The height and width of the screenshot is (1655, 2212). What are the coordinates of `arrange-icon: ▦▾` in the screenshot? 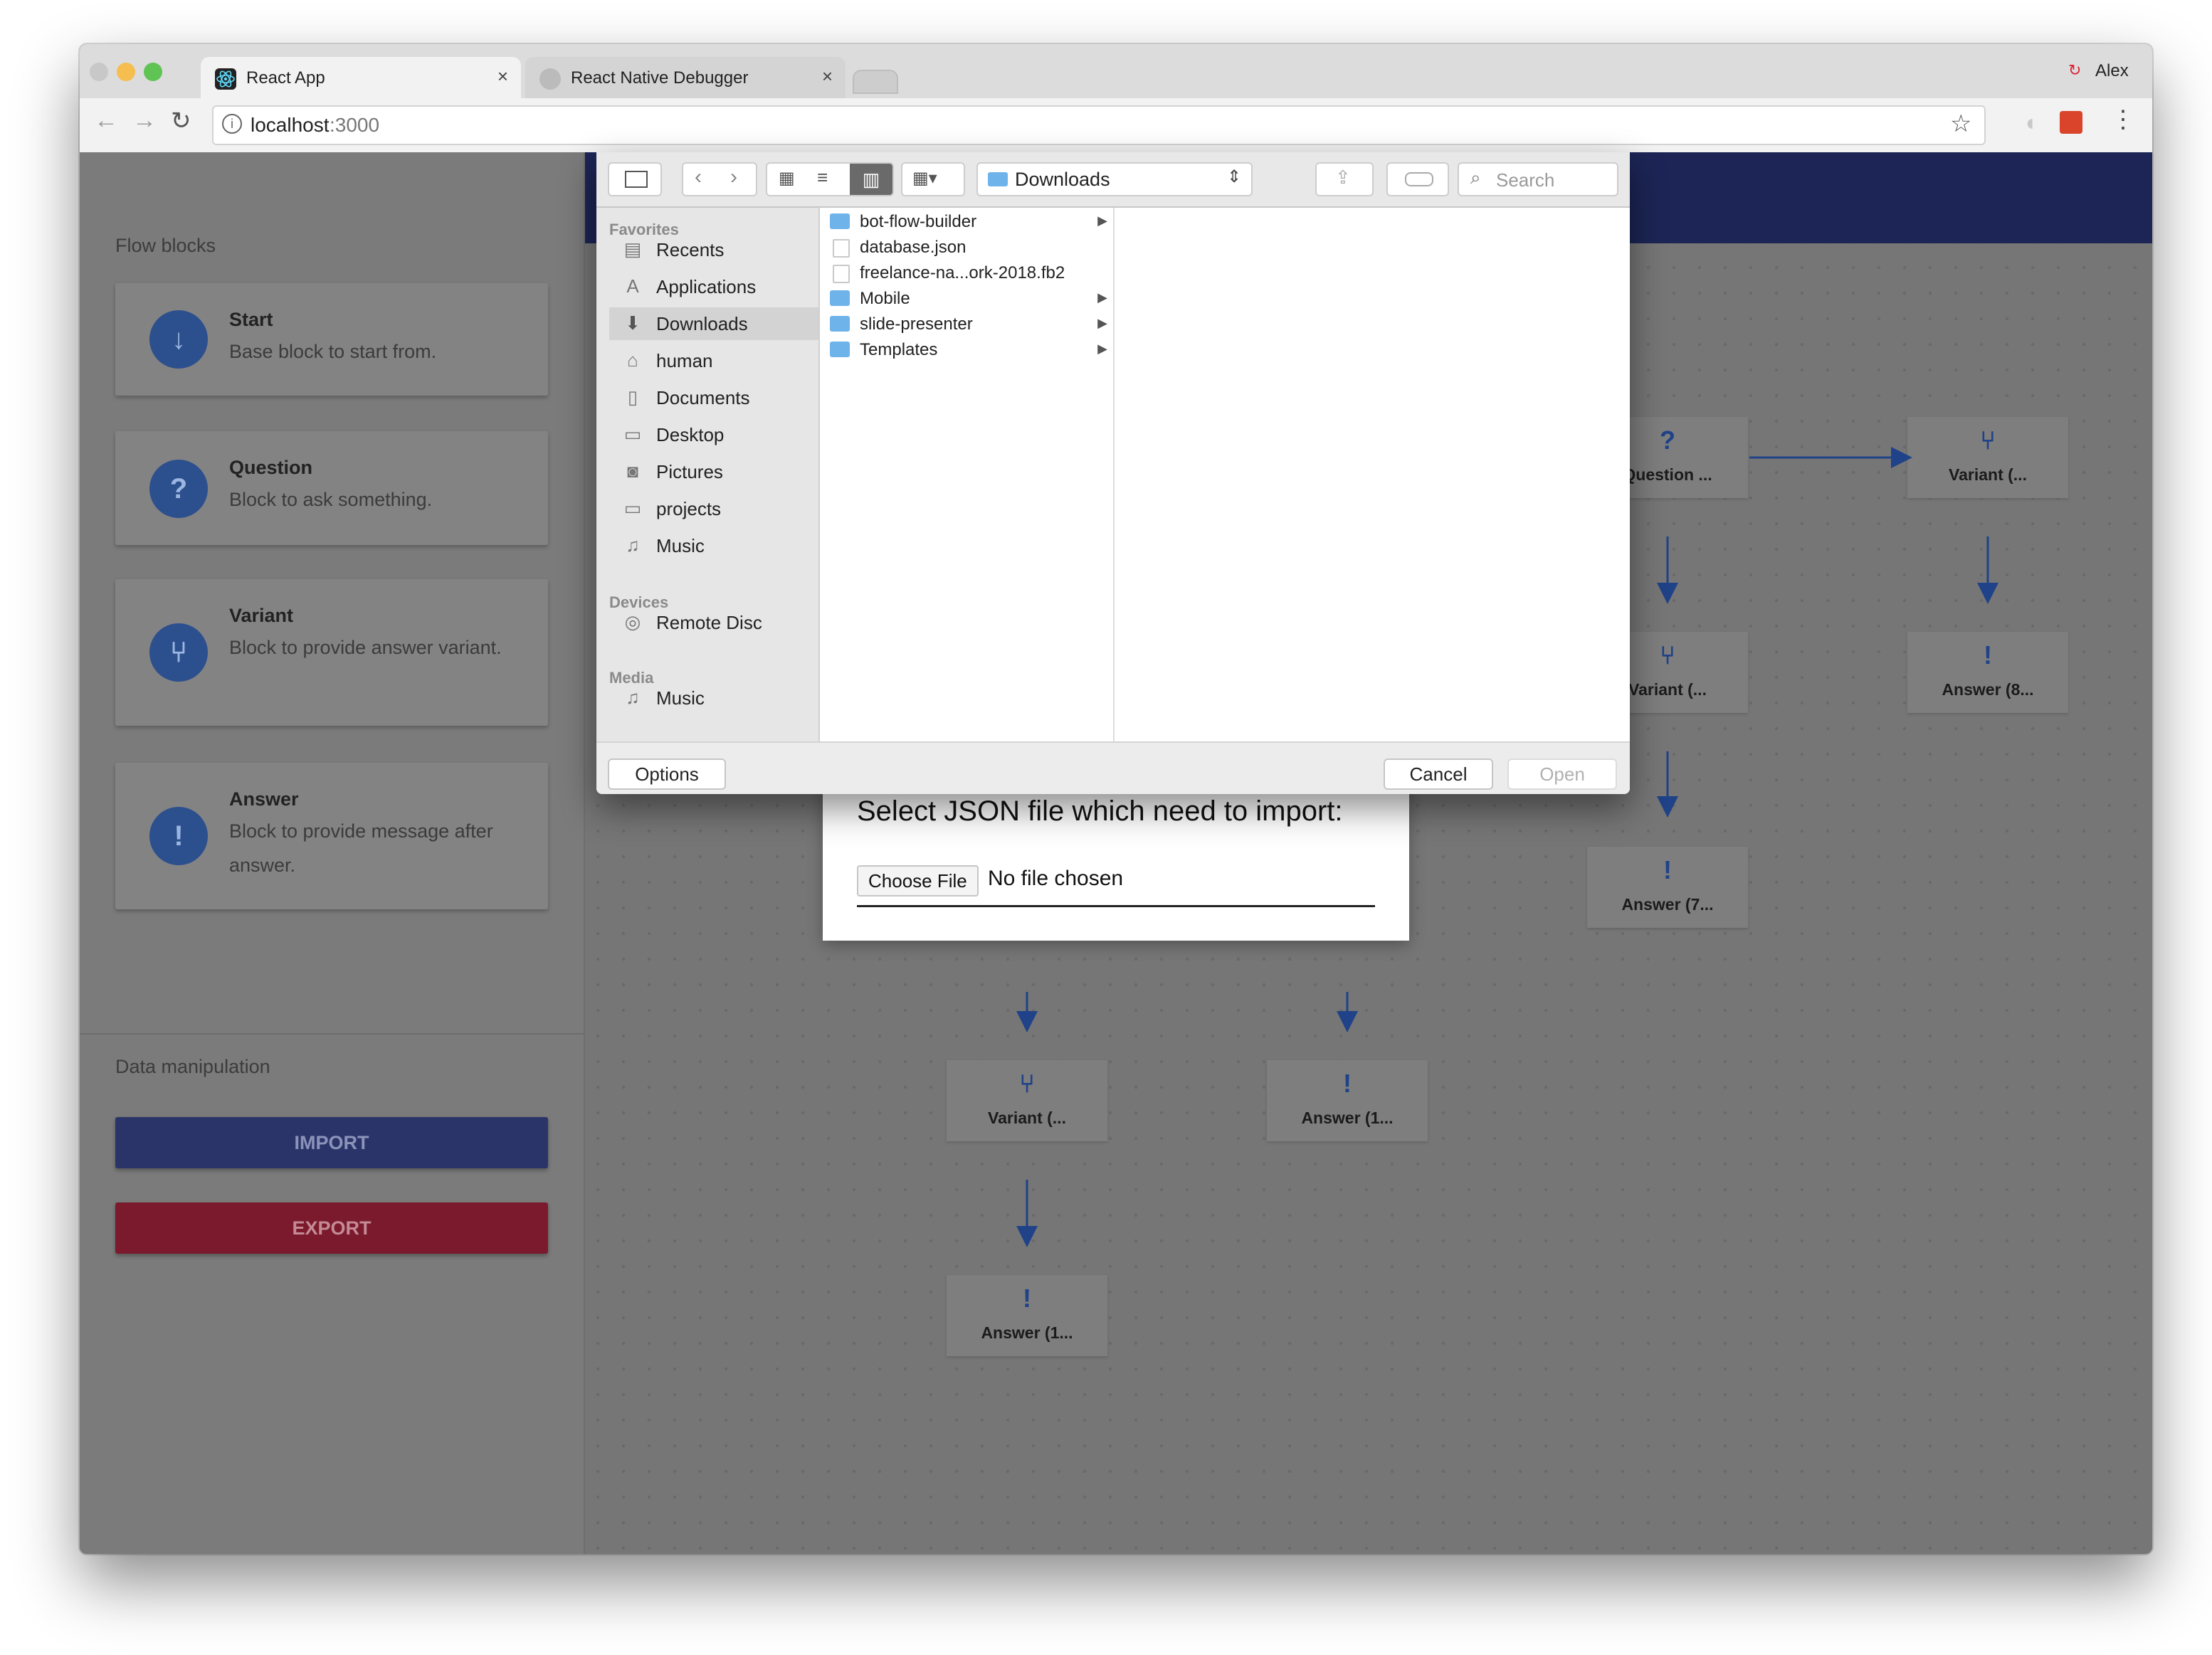 It's located at (924, 178).